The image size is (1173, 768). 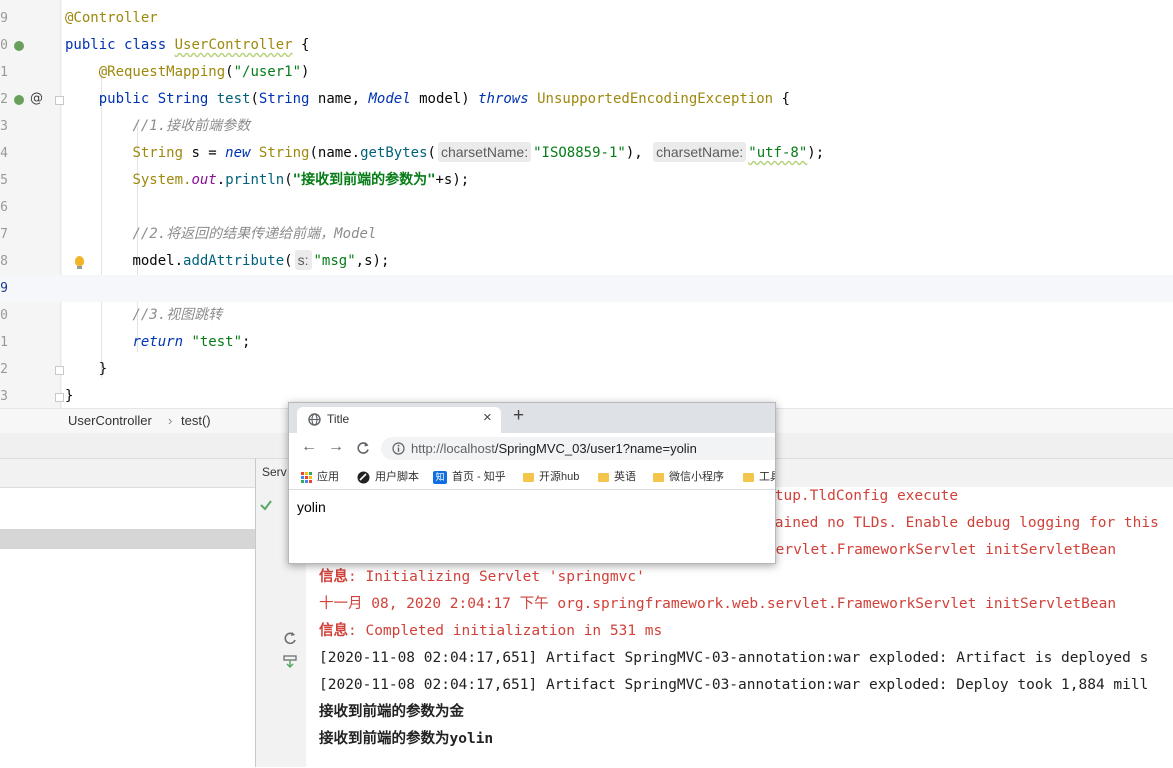 What do you see at coordinates (638, 153) in the screenshot?
I see `paren-token: ),` at bounding box center [638, 153].